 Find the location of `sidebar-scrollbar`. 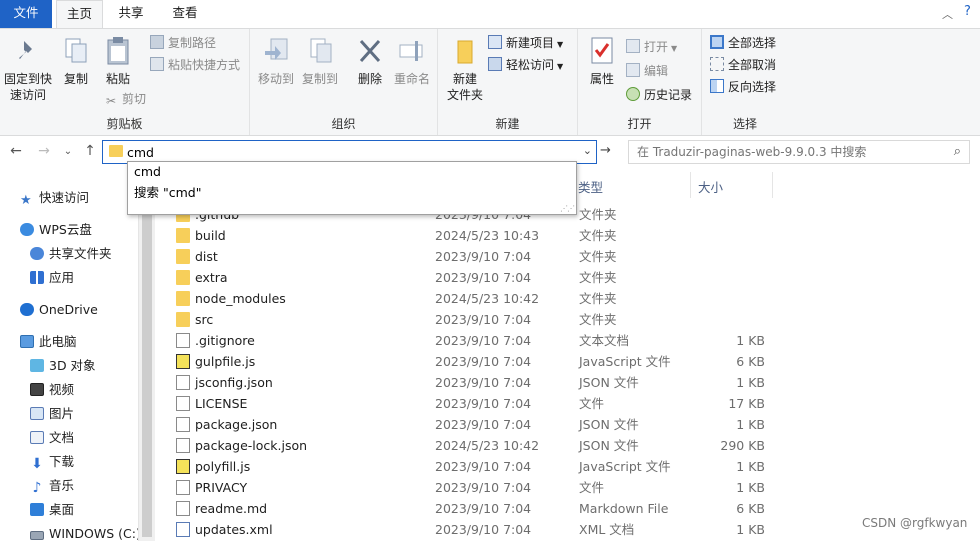

sidebar-scrollbar is located at coordinates (146, 360).